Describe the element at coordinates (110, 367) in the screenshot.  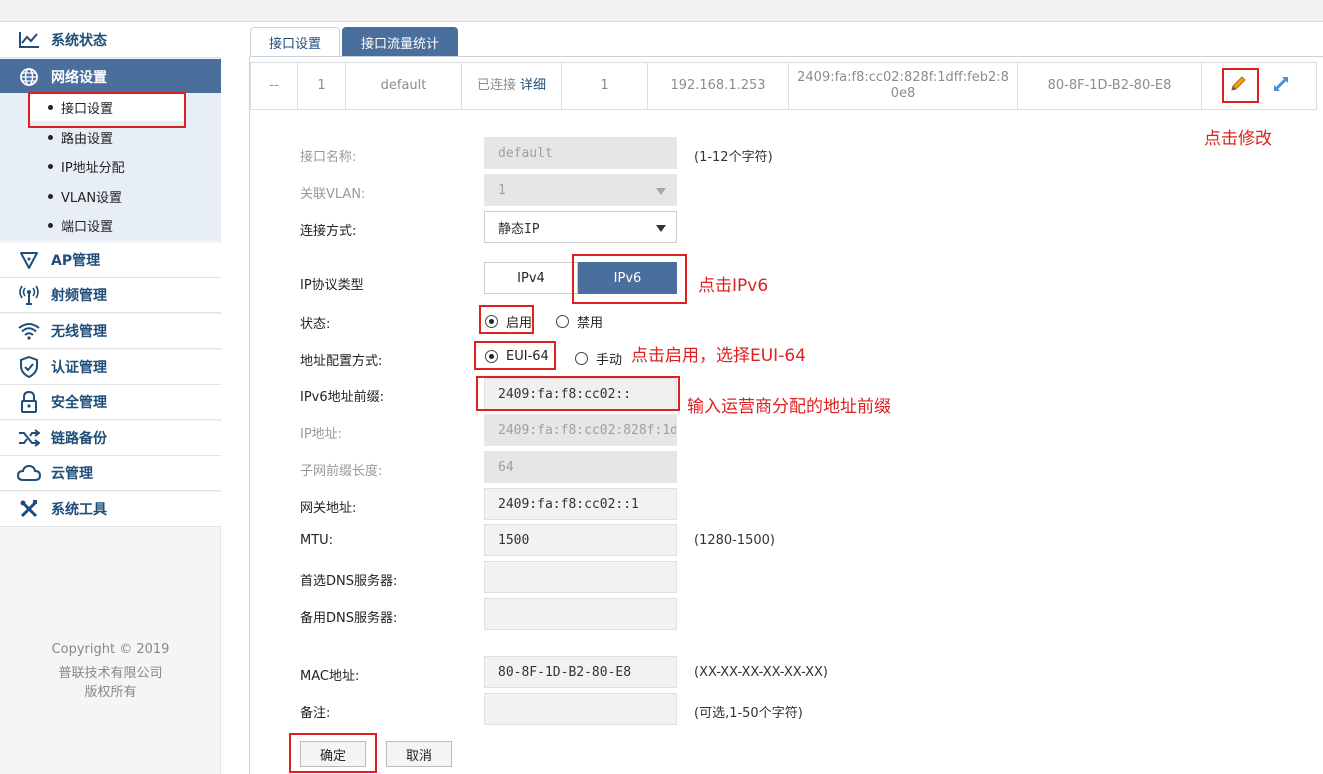
I see `nav-auth-management: 认证管理` at that location.